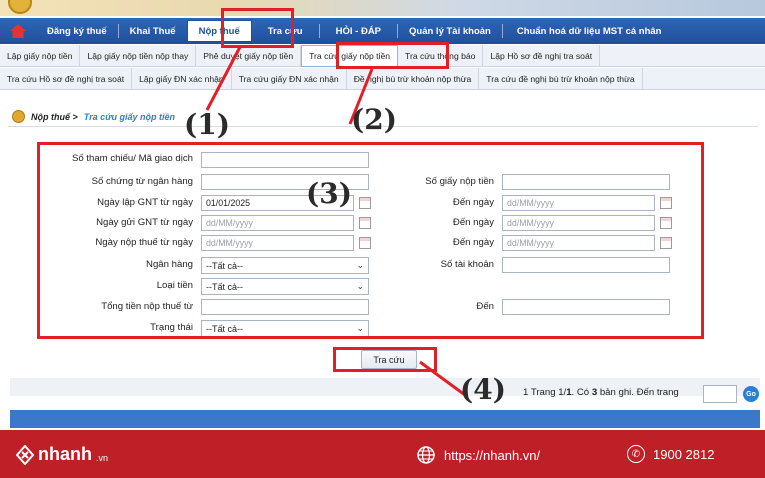 Image resolution: width=765 pixels, height=478 pixels. I want to click on nav-chuan-hoa-mst: Chuẩn hoá dữ liệu MST cá nhân, so click(589, 31).